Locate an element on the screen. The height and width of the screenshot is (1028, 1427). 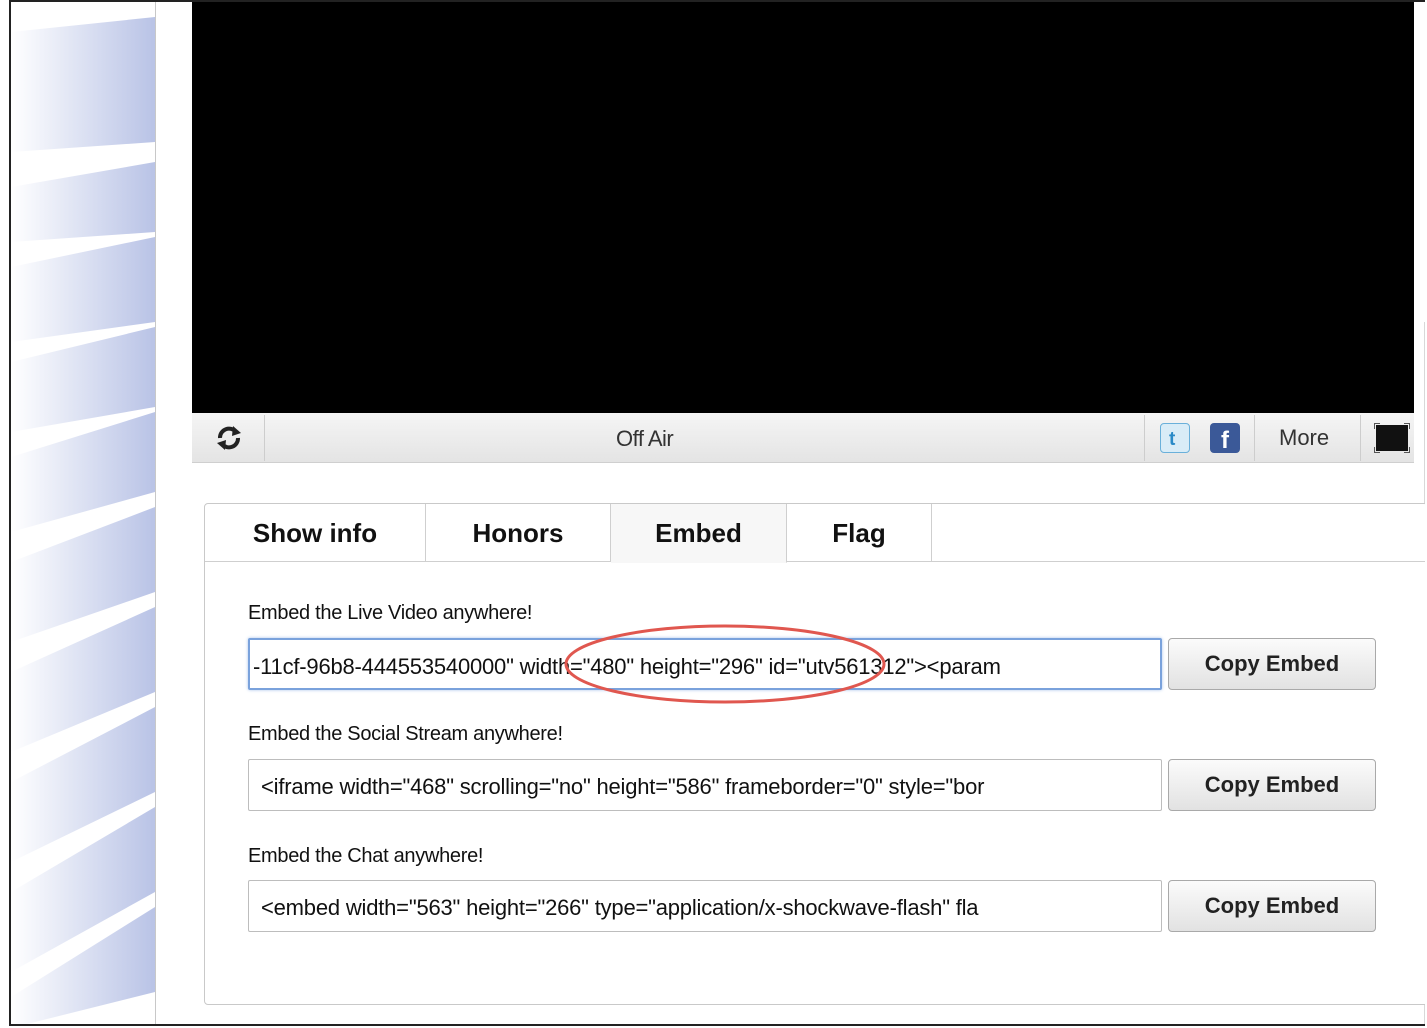
player-control-bar: Off Air t f More is located at coordinates (803, 438).